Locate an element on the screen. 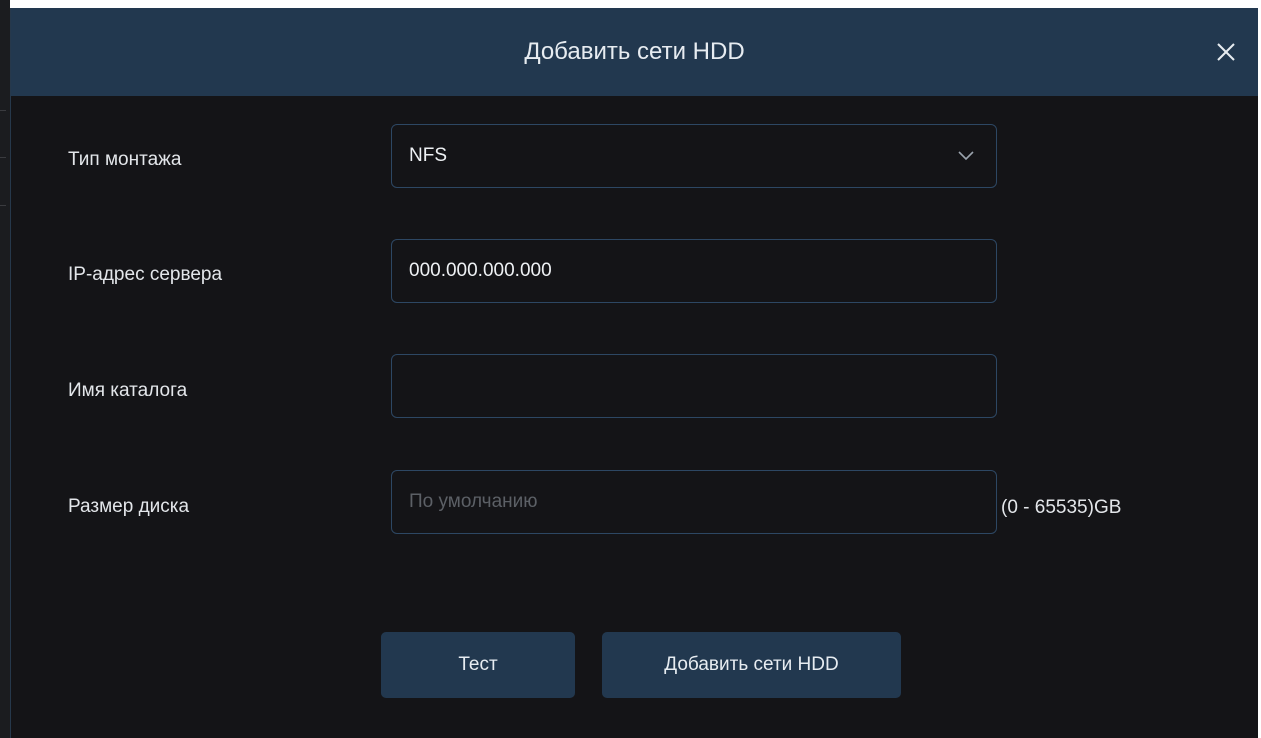 This screenshot has height=738, width=1261. mount-type-select: NFS is located at coordinates (694, 156).